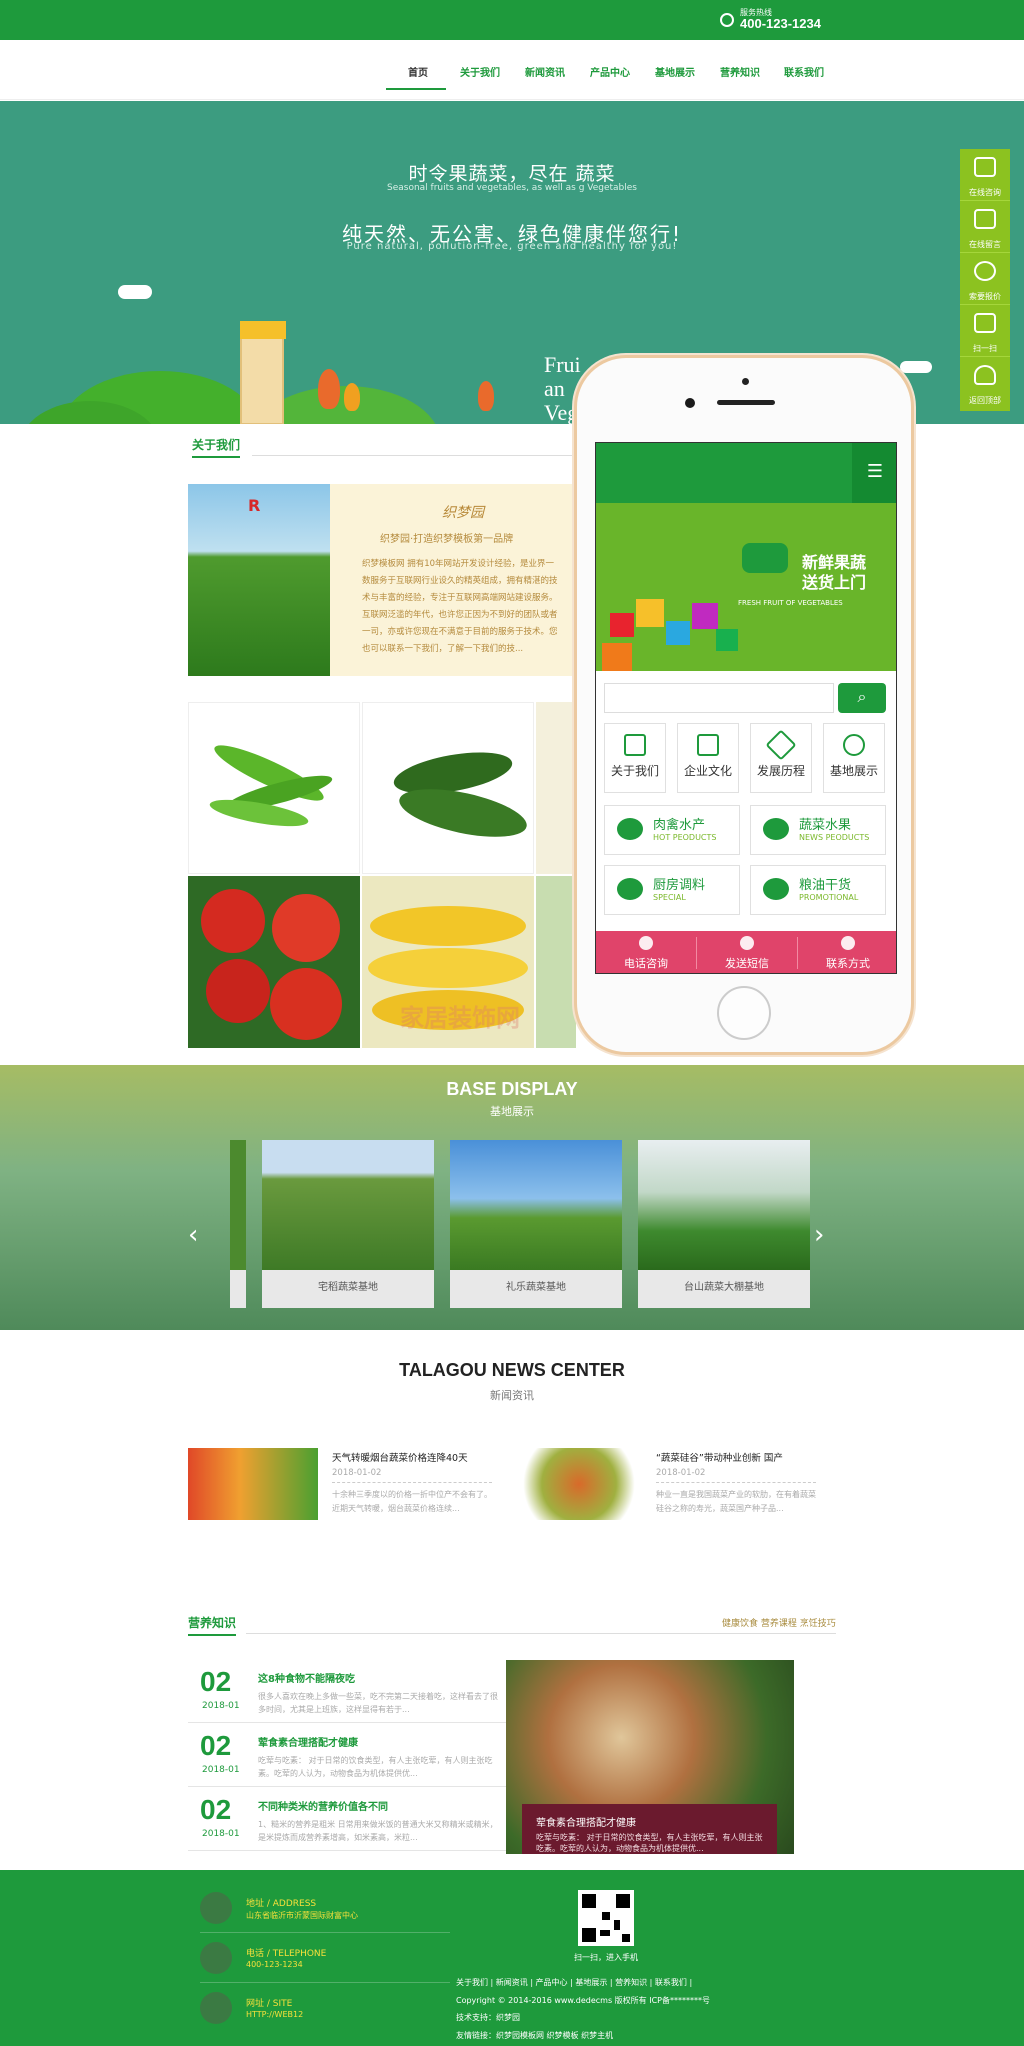 The height and width of the screenshot is (2046, 1024). What do you see at coordinates (745, 381) in the screenshot?
I see `phone-sensor` at bounding box center [745, 381].